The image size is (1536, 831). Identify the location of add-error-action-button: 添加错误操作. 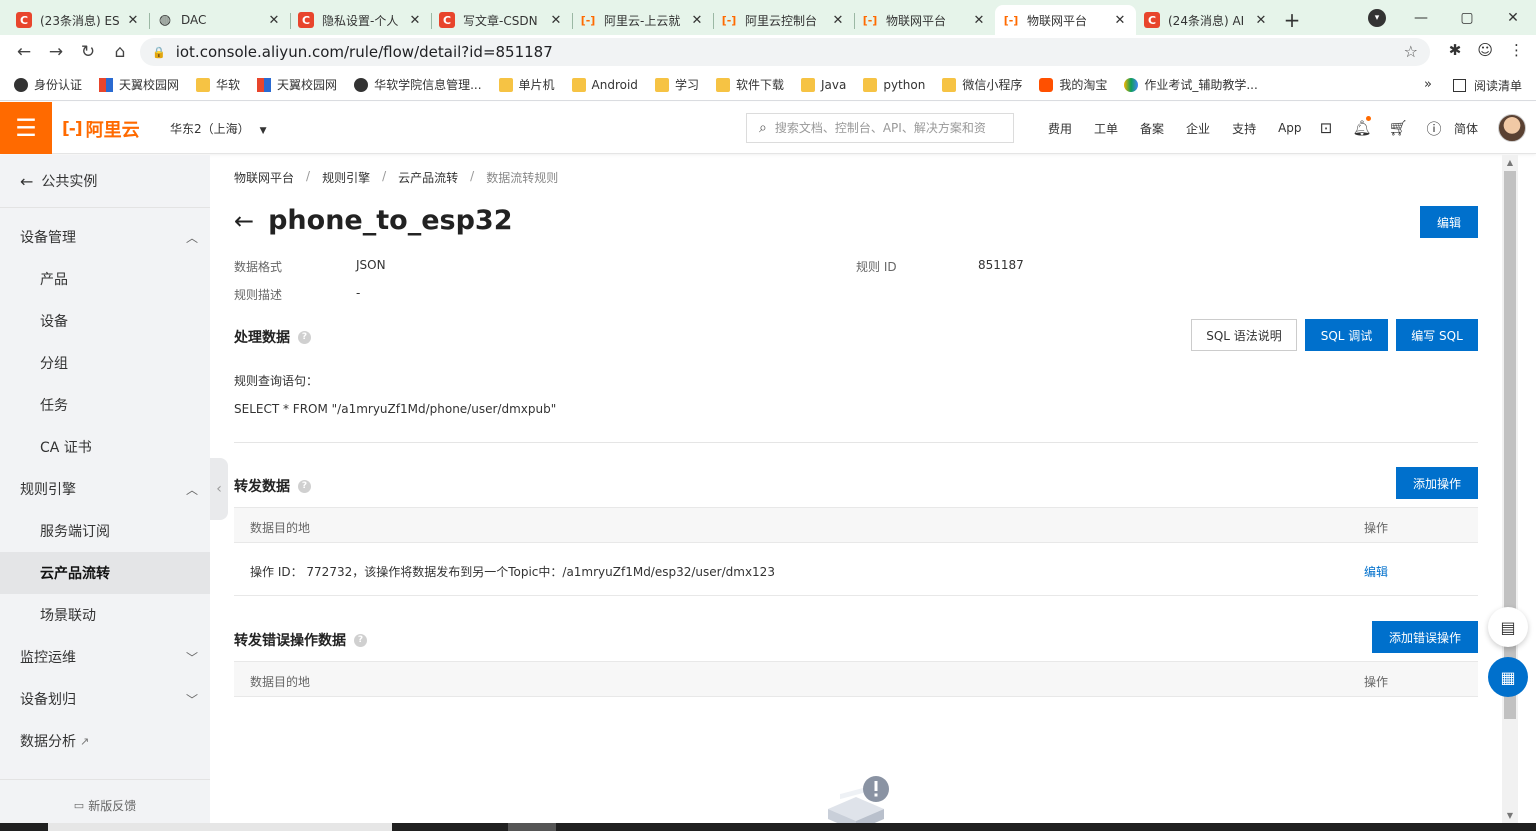
(1425, 637).